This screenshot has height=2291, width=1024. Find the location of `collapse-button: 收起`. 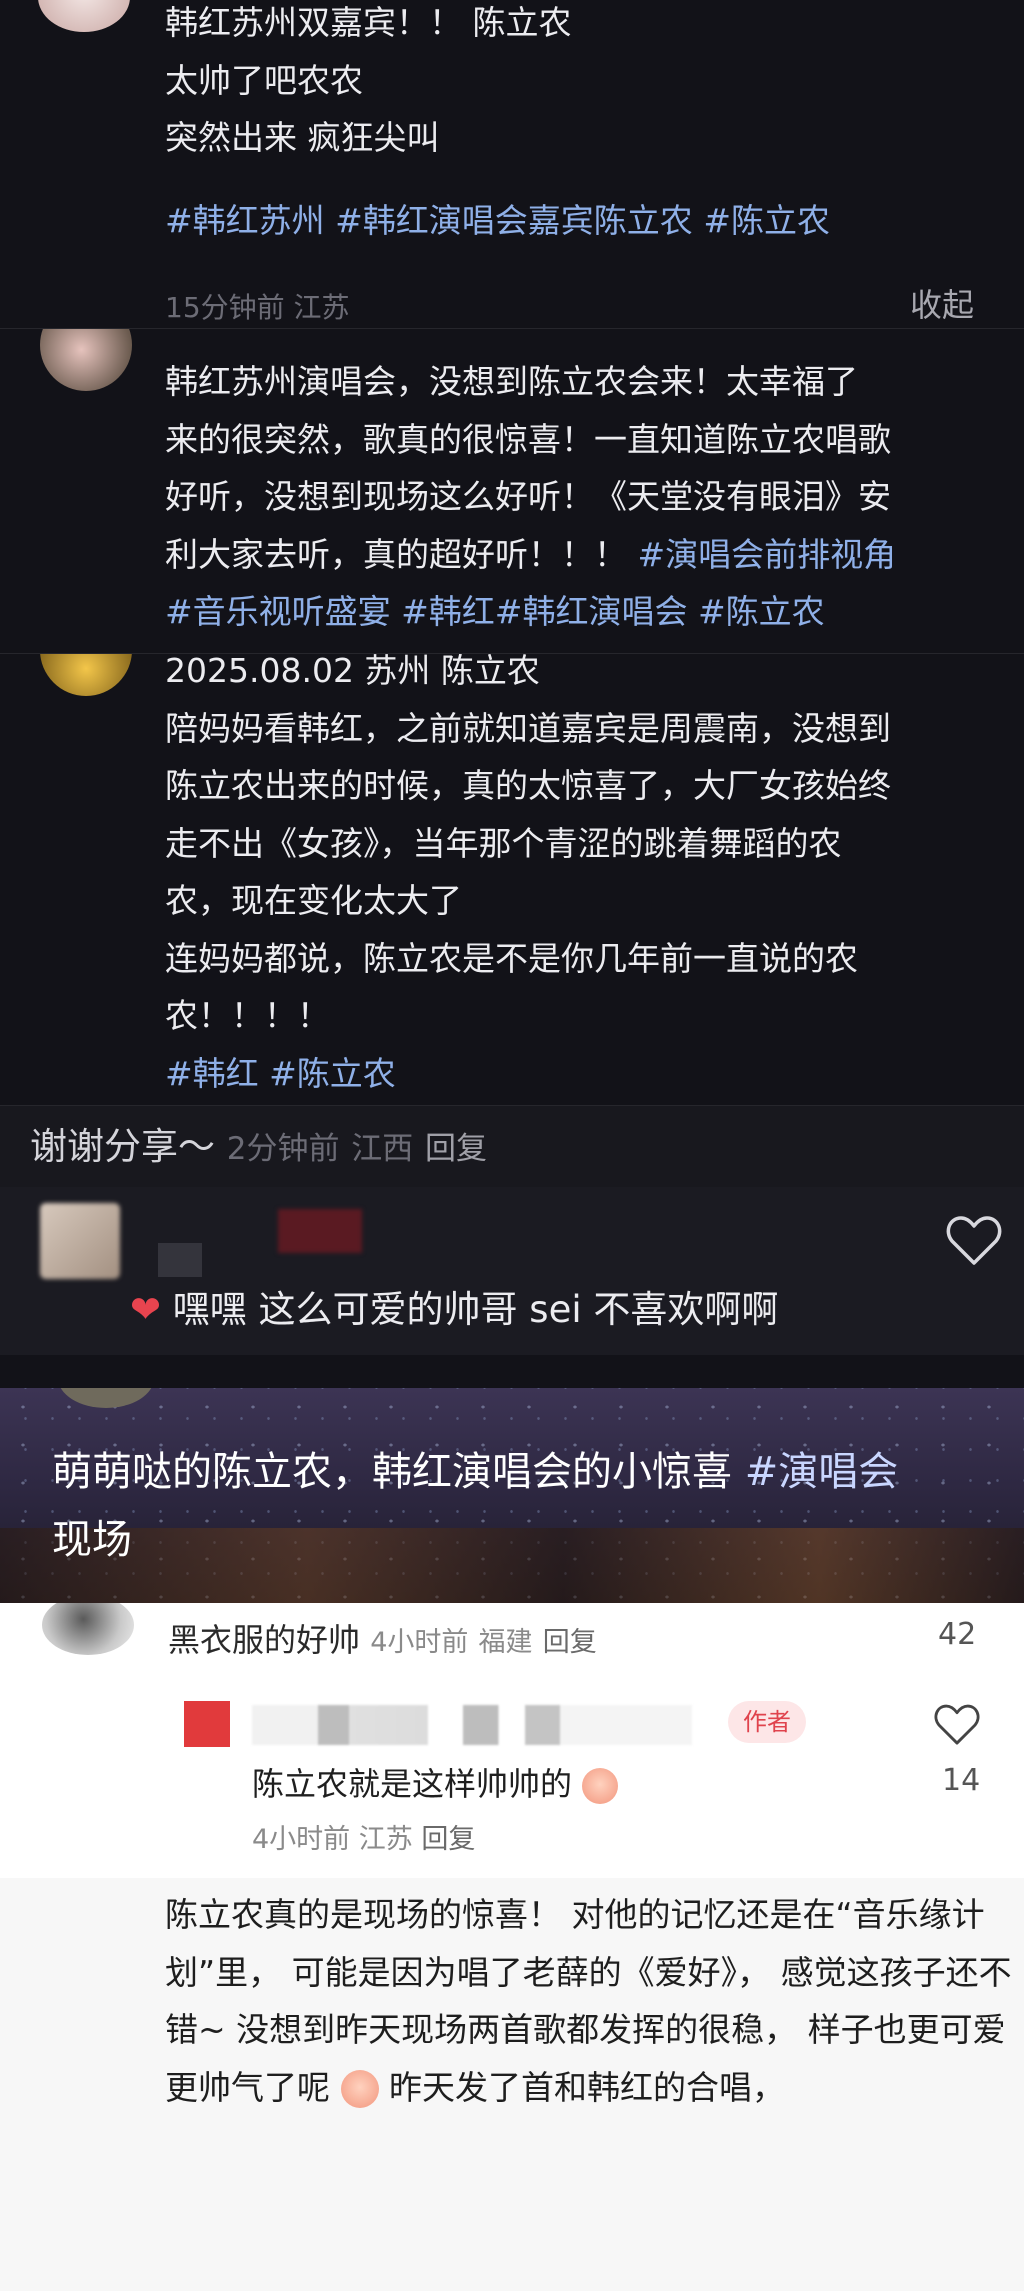

collapse-button: 收起 is located at coordinates (942, 303).